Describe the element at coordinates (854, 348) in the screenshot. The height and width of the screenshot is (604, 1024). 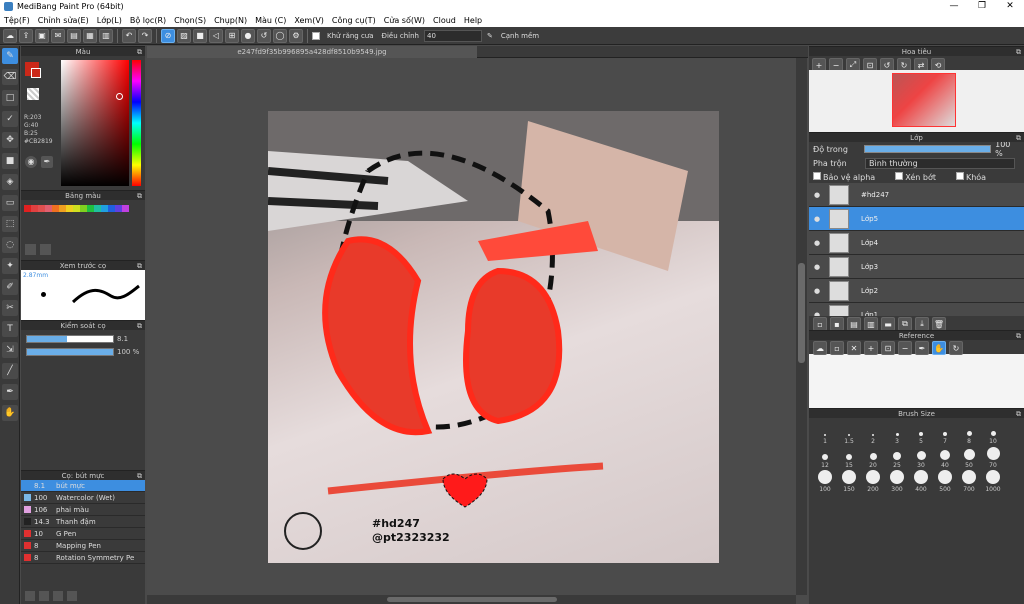
I see `ref-close-icon: ✕` at that location.